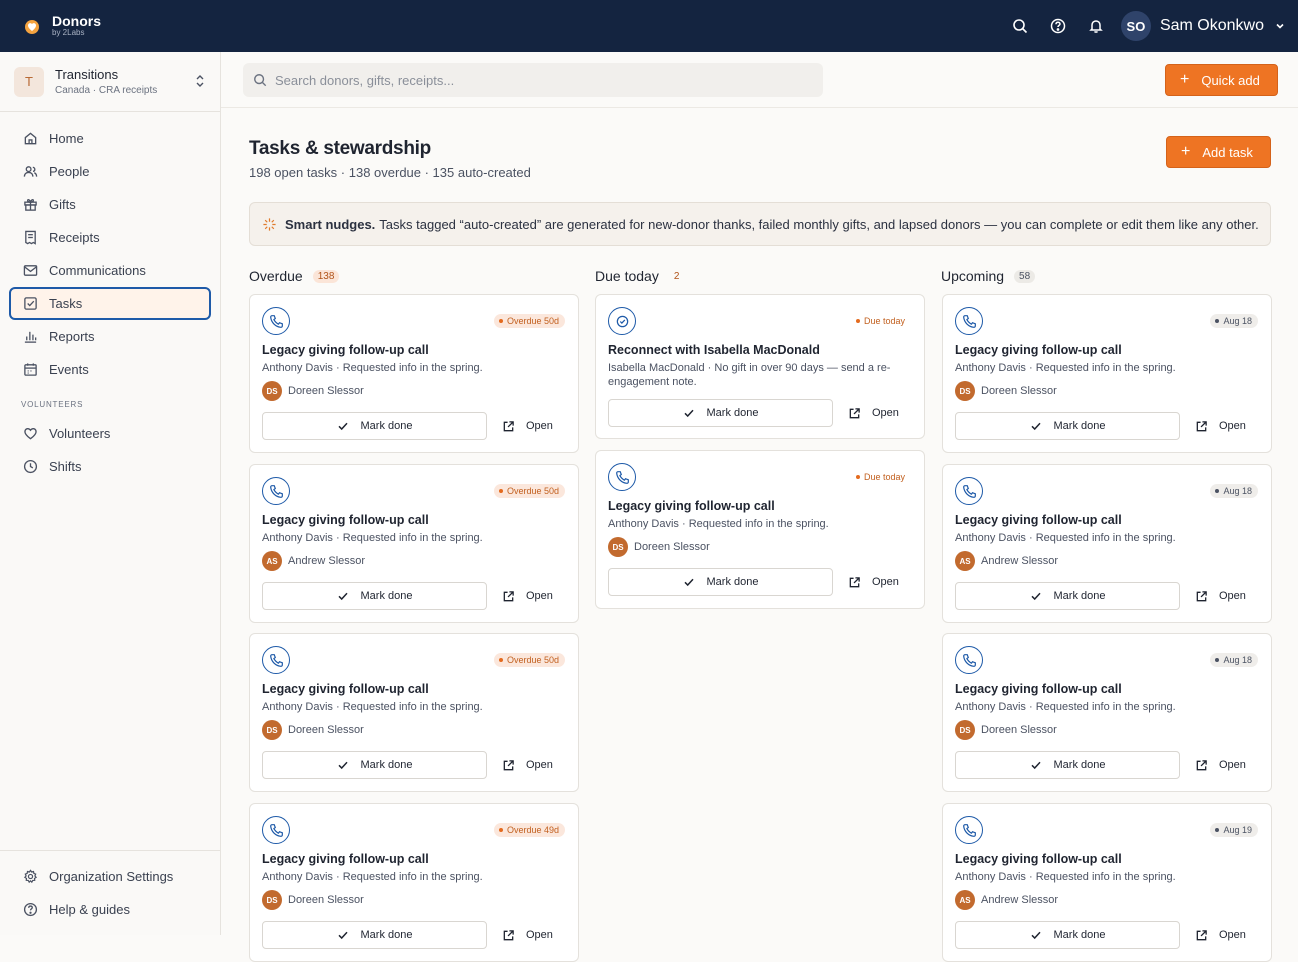 The image size is (1298, 962). What do you see at coordinates (110, 303) in the screenshot?
I see `nav-item-tasks: Tasks` at bounding box center [110, 303].